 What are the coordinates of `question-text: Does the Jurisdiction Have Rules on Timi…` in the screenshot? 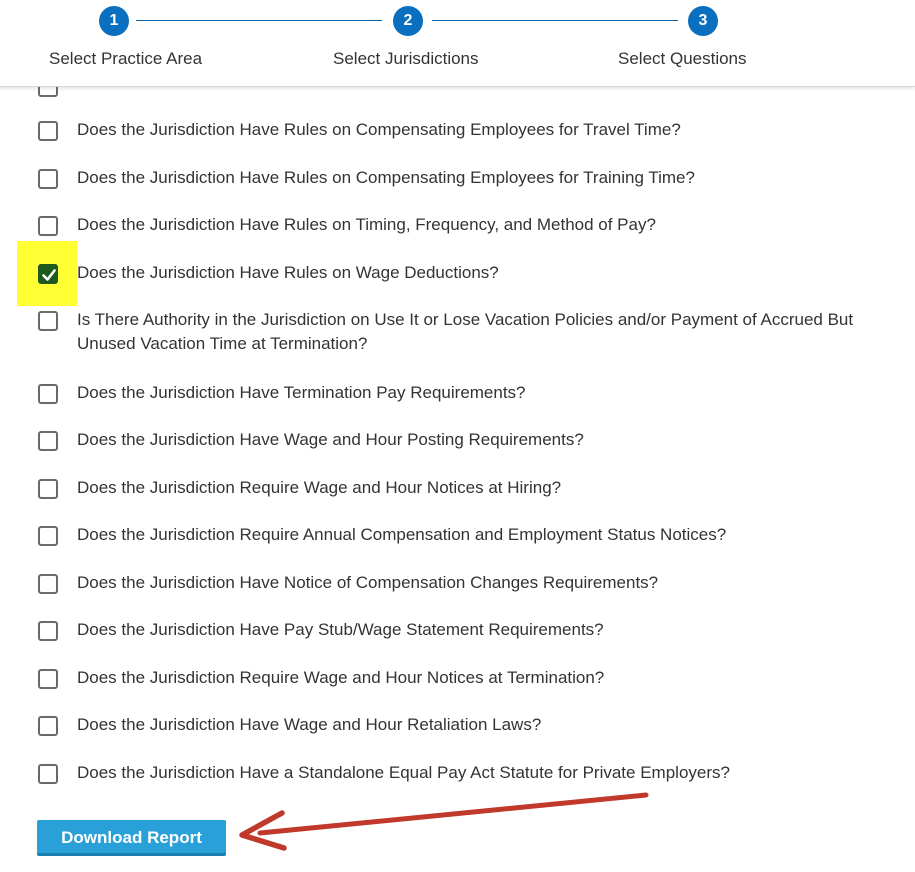 It's located at (487, 225).